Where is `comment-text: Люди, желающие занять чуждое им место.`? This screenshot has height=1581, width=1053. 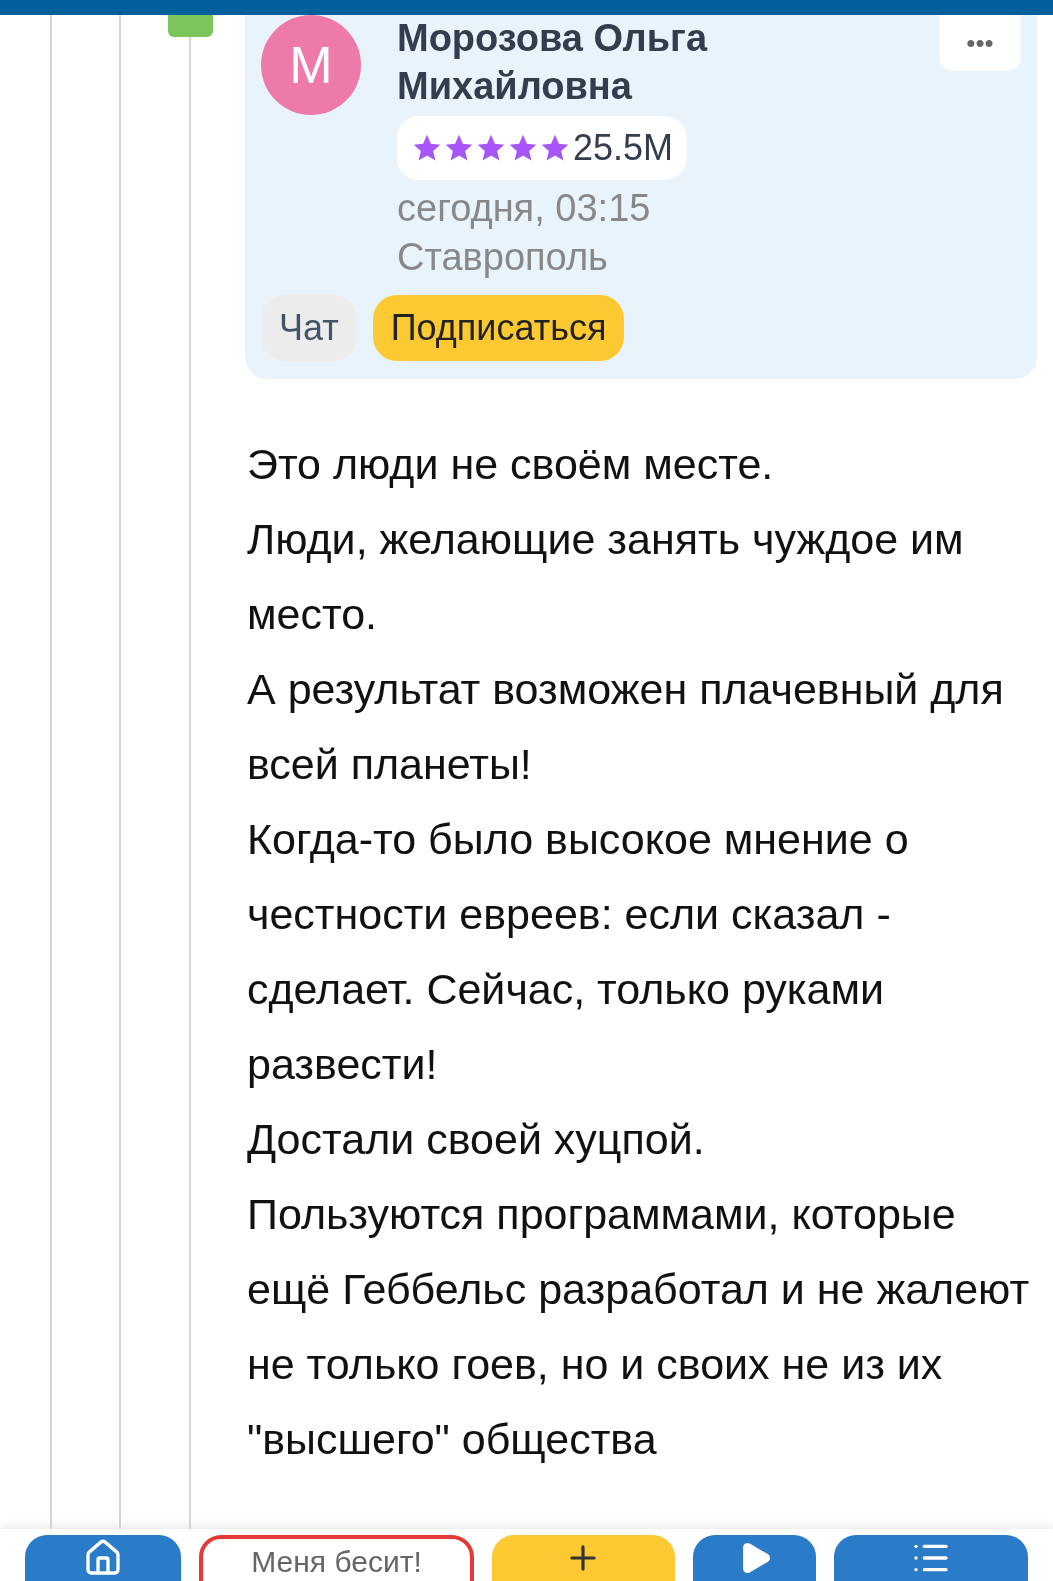 comment-text: Люди, желающие занять чуждое им место. is located at coordinates (606, 576).